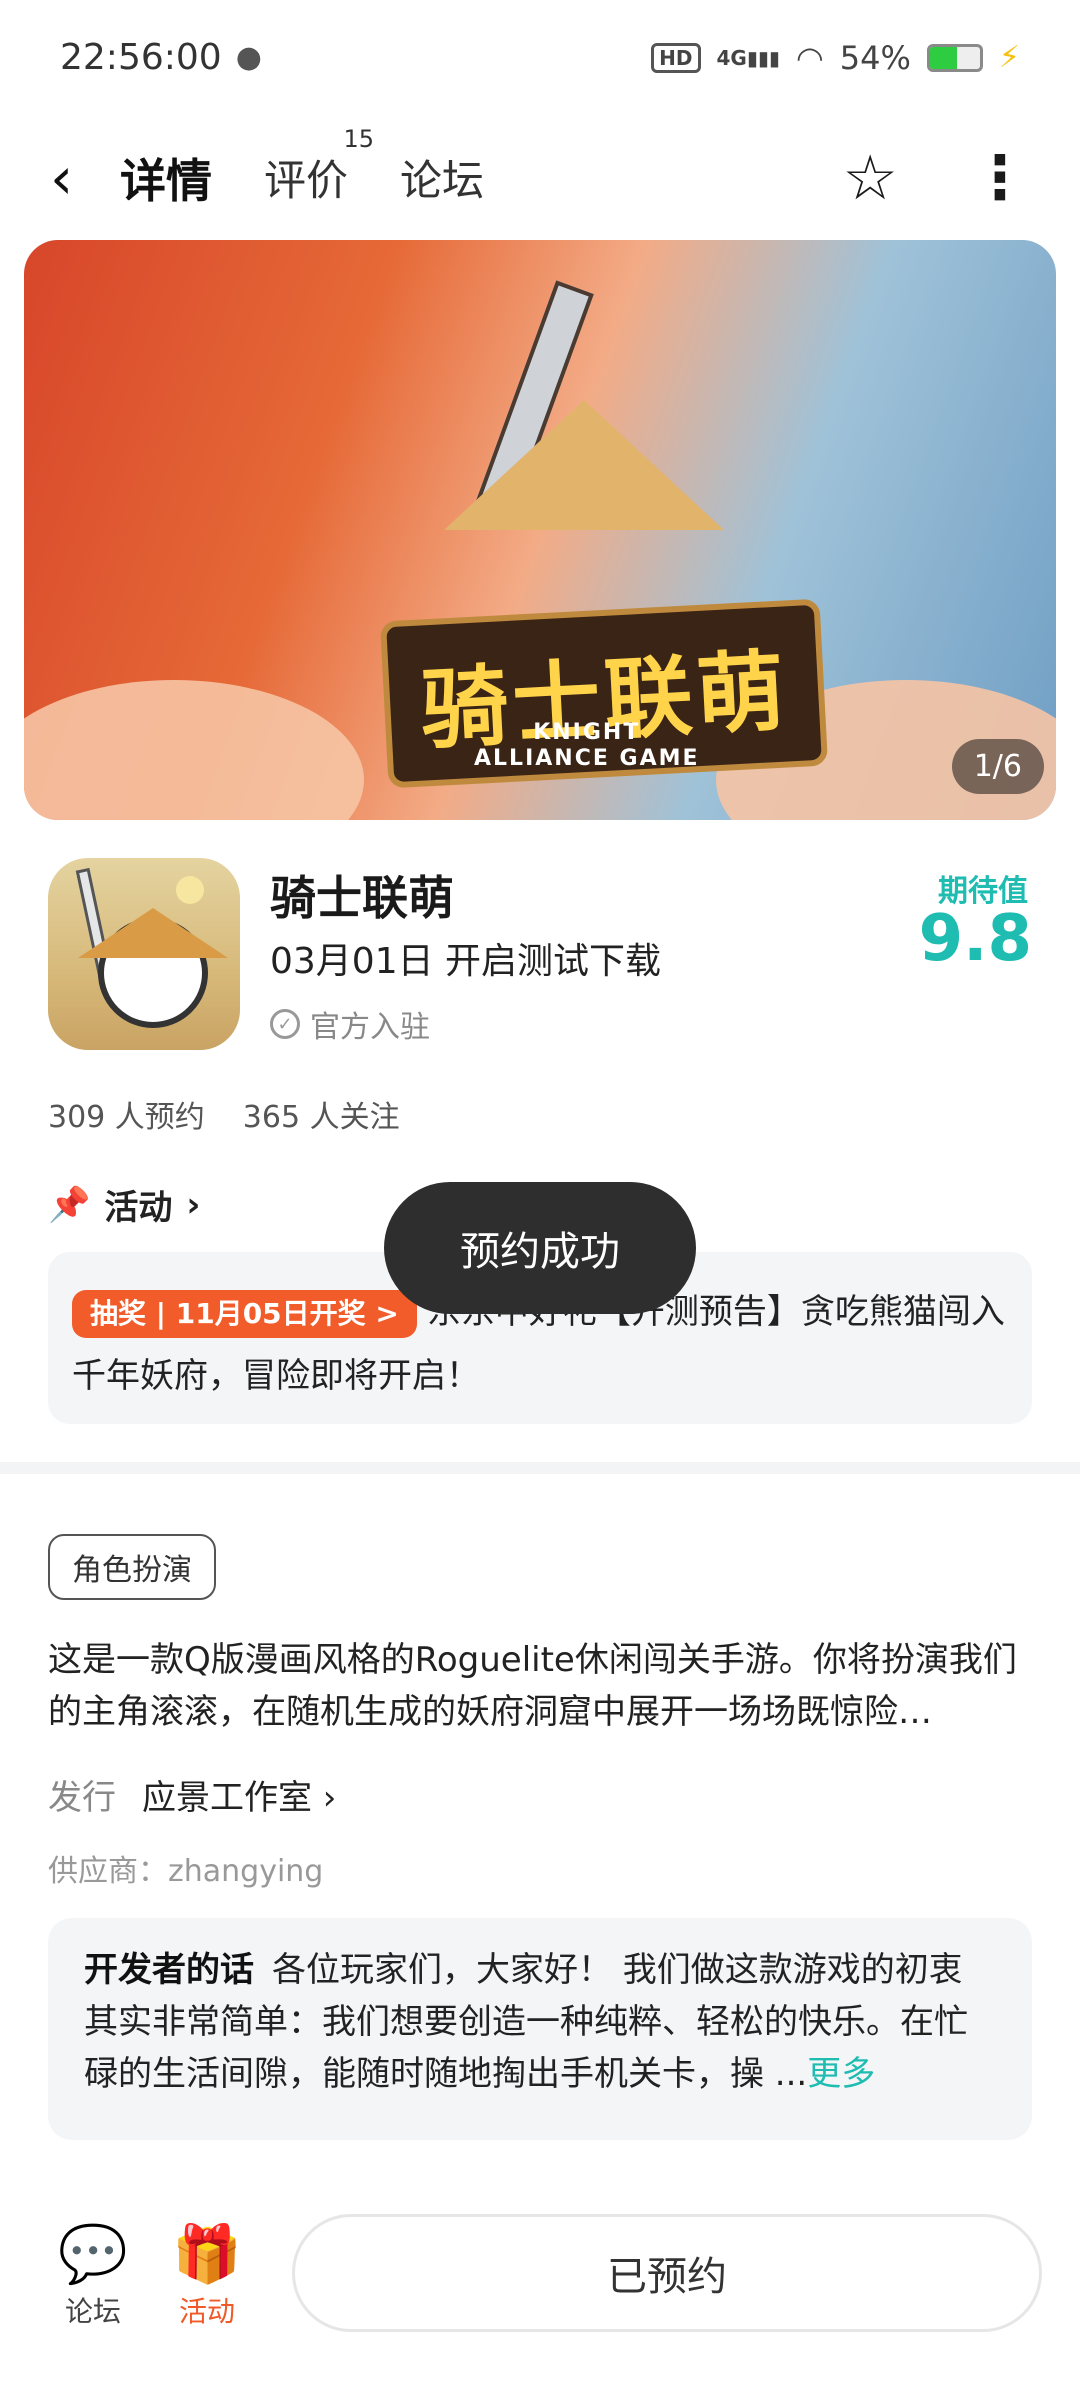 The width and height of the screenshot is (1080, 2400). What do you see at coordinates (540, 57) in the screenshot?
I see `status-bar: 22:56:00 ● HD 4G▮▮▮ ◠ 54% ⚡` at bounding box center [540, 57].